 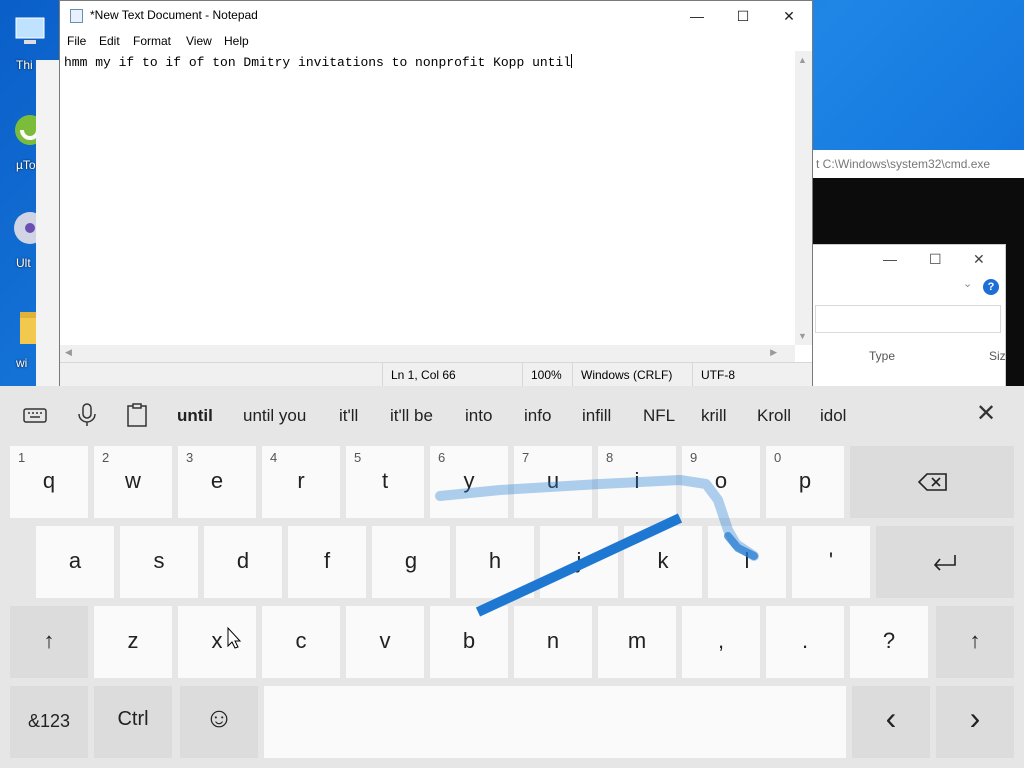 I want to click on key-w: 2w, so click(x=133, y=482).